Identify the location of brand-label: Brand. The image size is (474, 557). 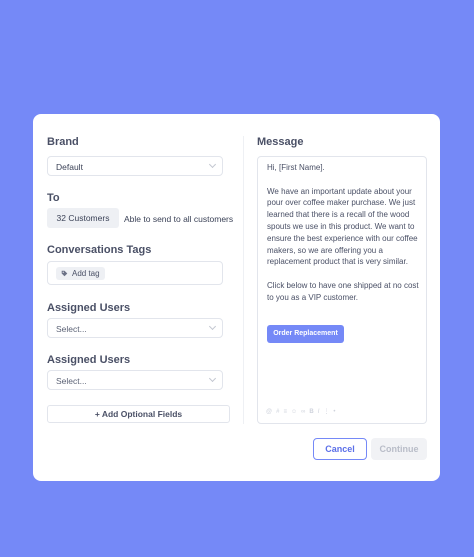
(63, 142).